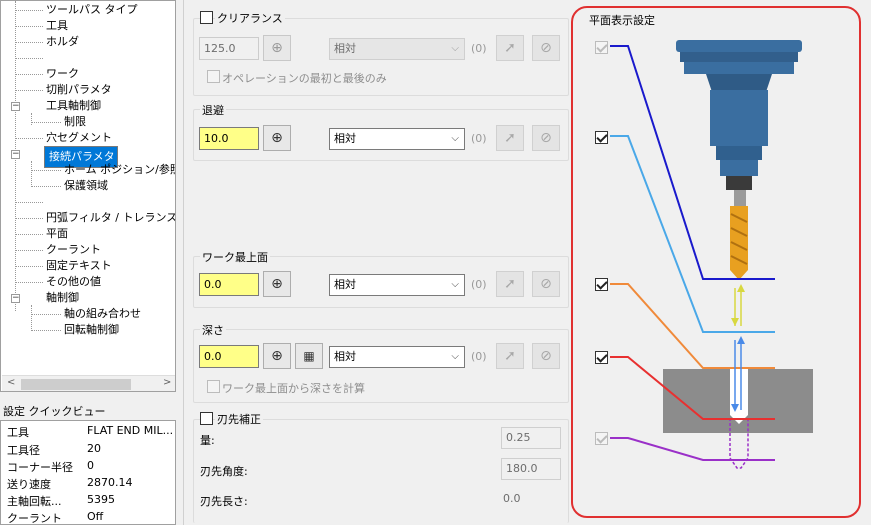 This screenshot has height=525, width=871. I want to click on rapid-up-arrow, so click(741, 288).